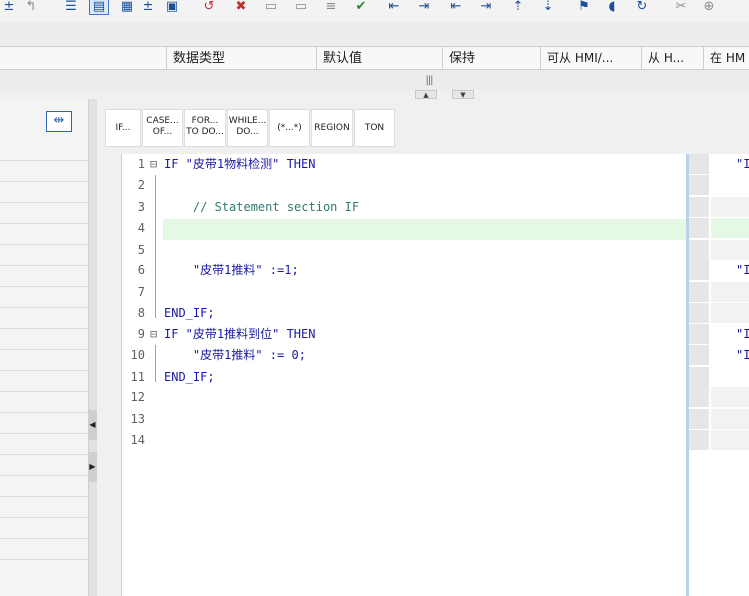  What do you see at coordinates (209, 7) in the screenshot?
I see `toolbar-icon-8: ↺` at bounding box center [209, 7].